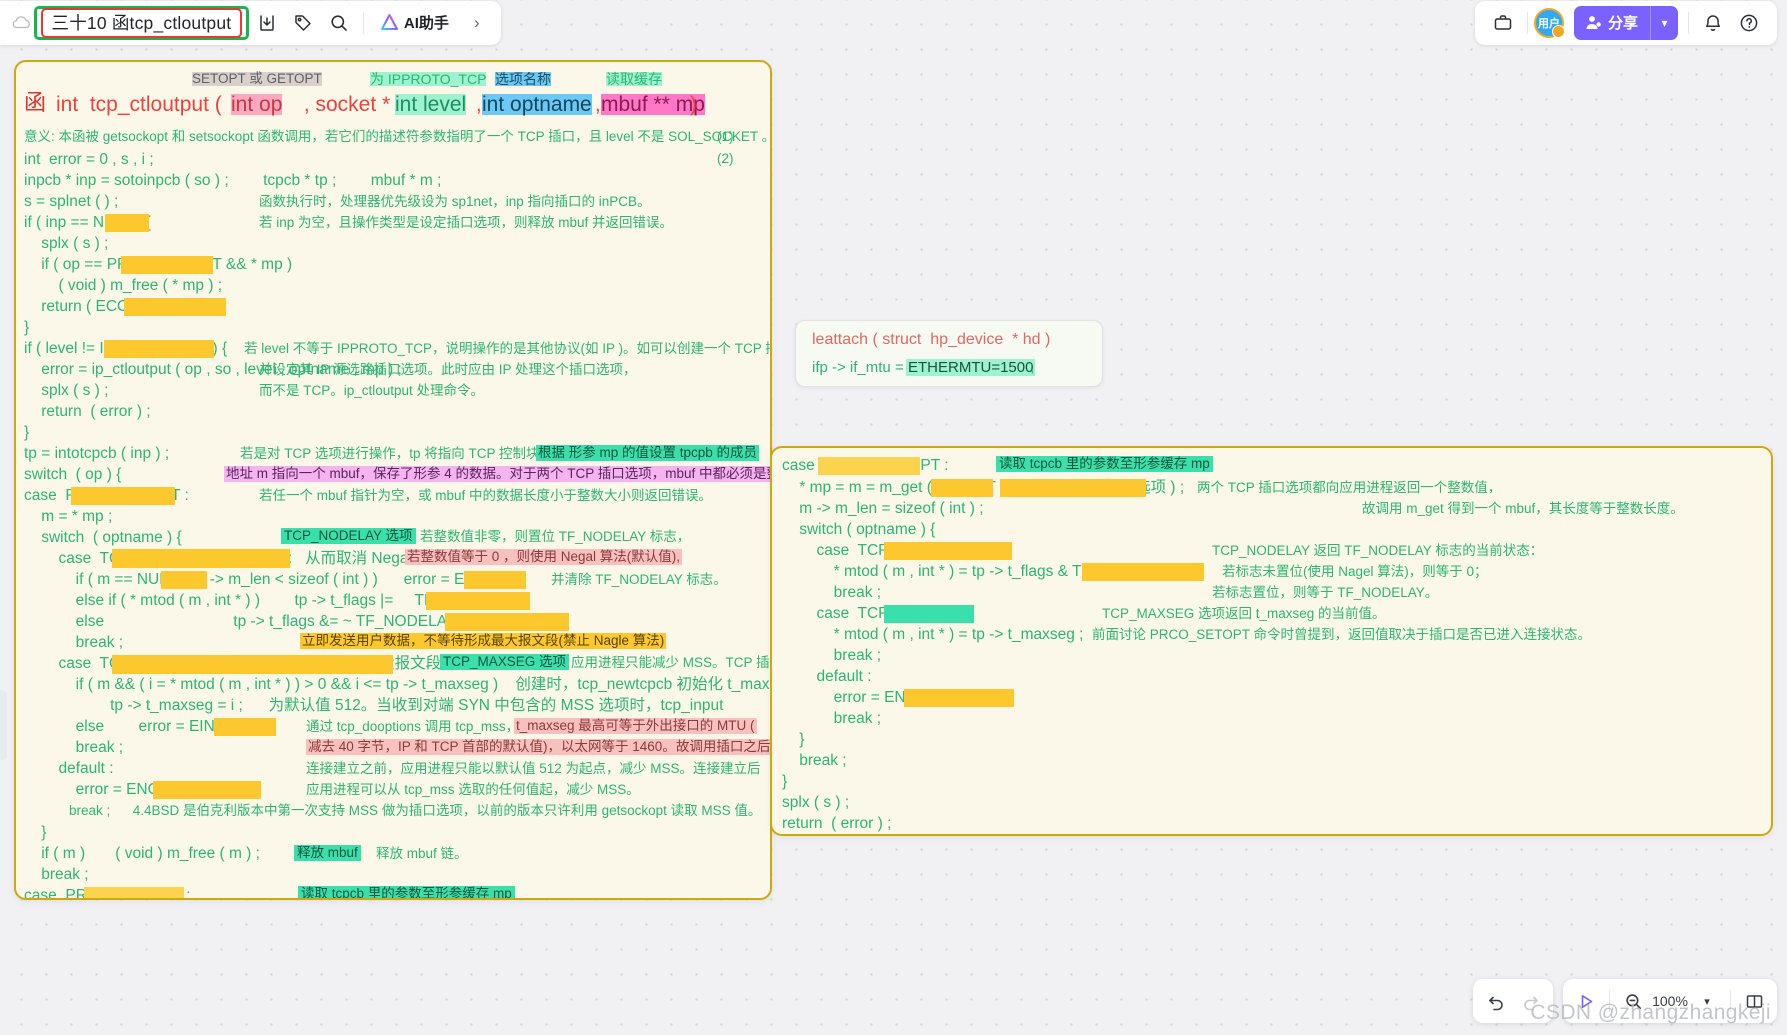 The image size is (1787, 1035). What do you see at coordinates (252, 664) in the screenshot?
I see `highlight-tcp-maxseg` at bounding box center [252, 664].